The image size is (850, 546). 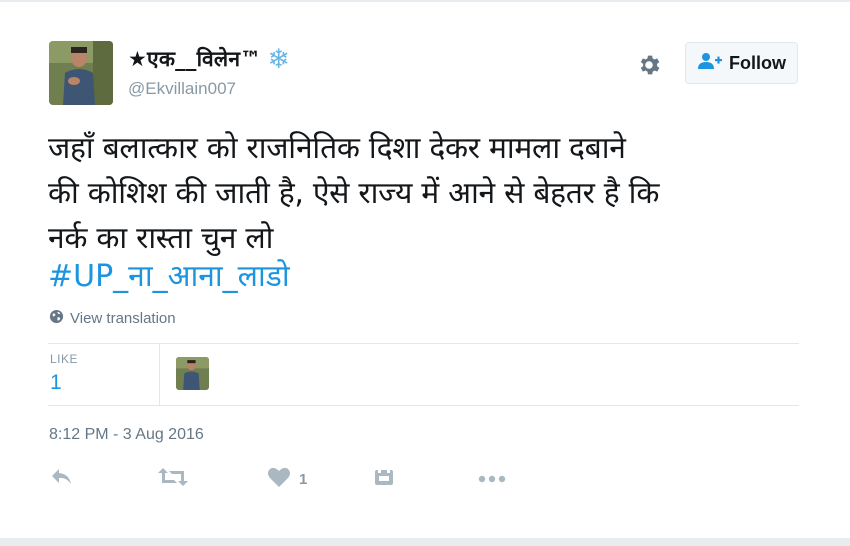 I want to click on like-button: 1, so click(x=287, y=479).